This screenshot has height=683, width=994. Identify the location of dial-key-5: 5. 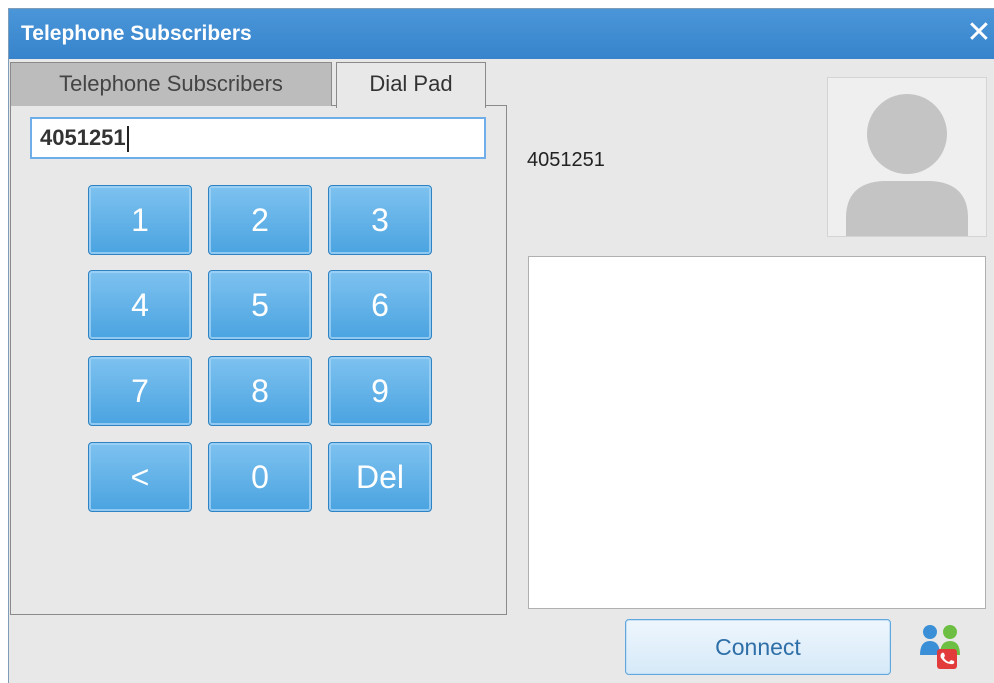
(260, 305).